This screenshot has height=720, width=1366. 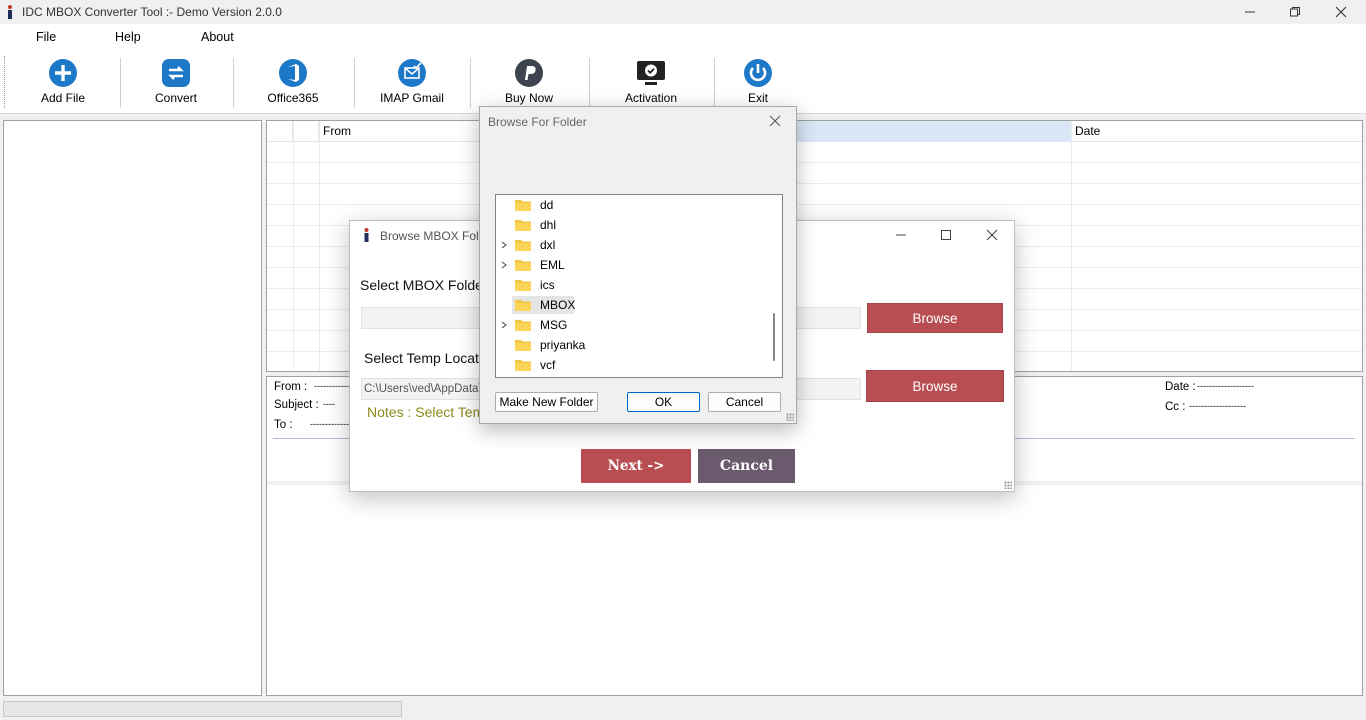 What do you see at coordinates (329, 424) in the screenshot?
I see `preview-to-value: -------------` at bounding box center [329, 424].